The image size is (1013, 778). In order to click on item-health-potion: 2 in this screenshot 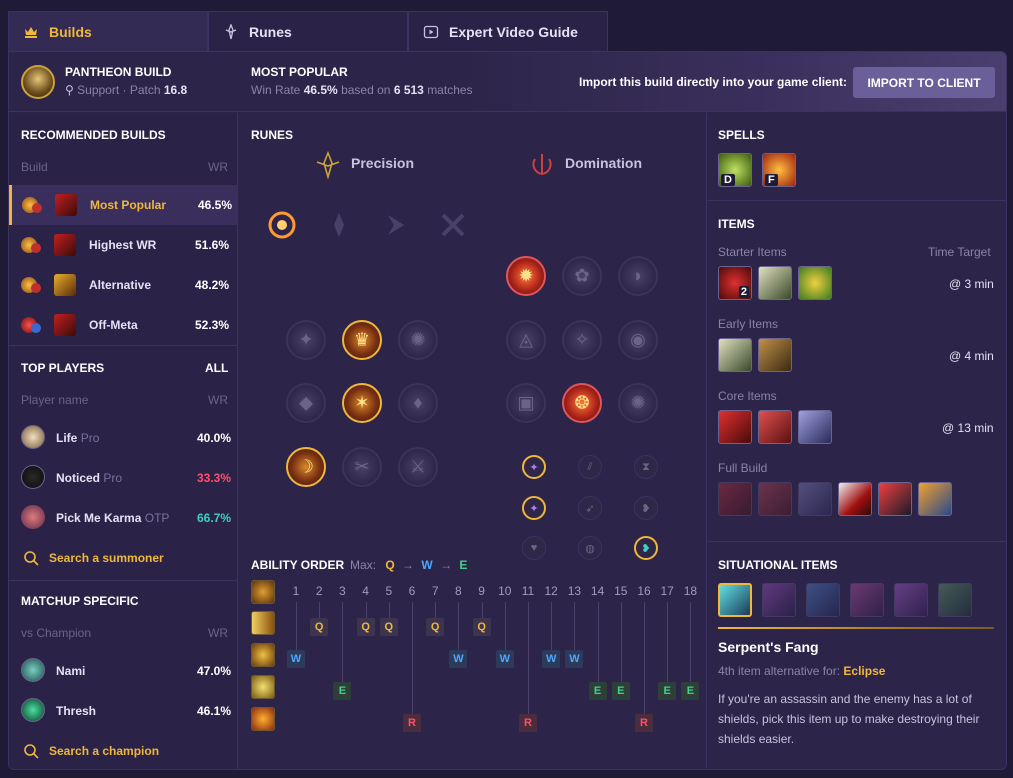, I will do `click(735, 283)`.